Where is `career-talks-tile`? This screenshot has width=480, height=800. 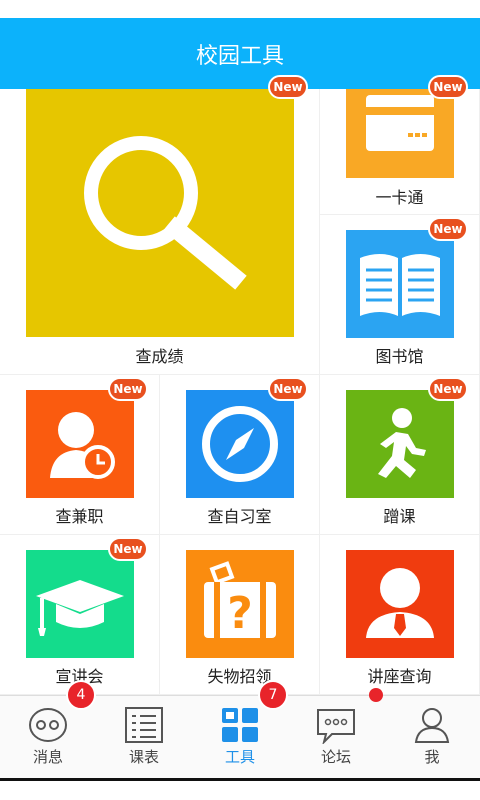 career-talks-tile is located at coordinates (80, 604).